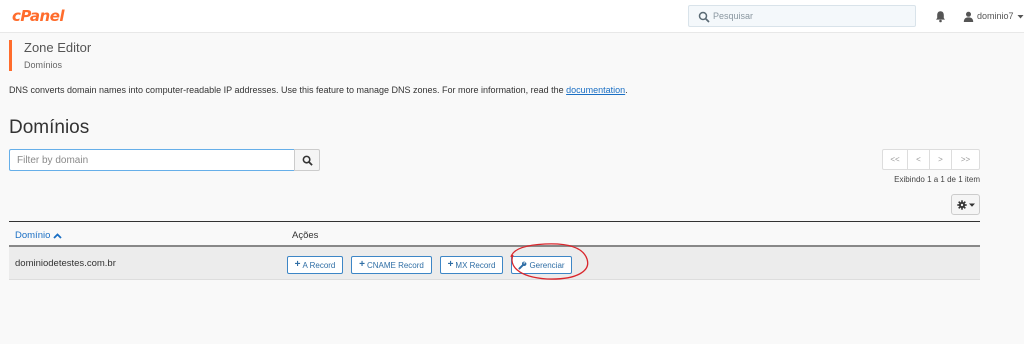  Describe the element at coordinates (395, 265) in the screenshot. I see `cname-record-label: CNAME Record` at that location.